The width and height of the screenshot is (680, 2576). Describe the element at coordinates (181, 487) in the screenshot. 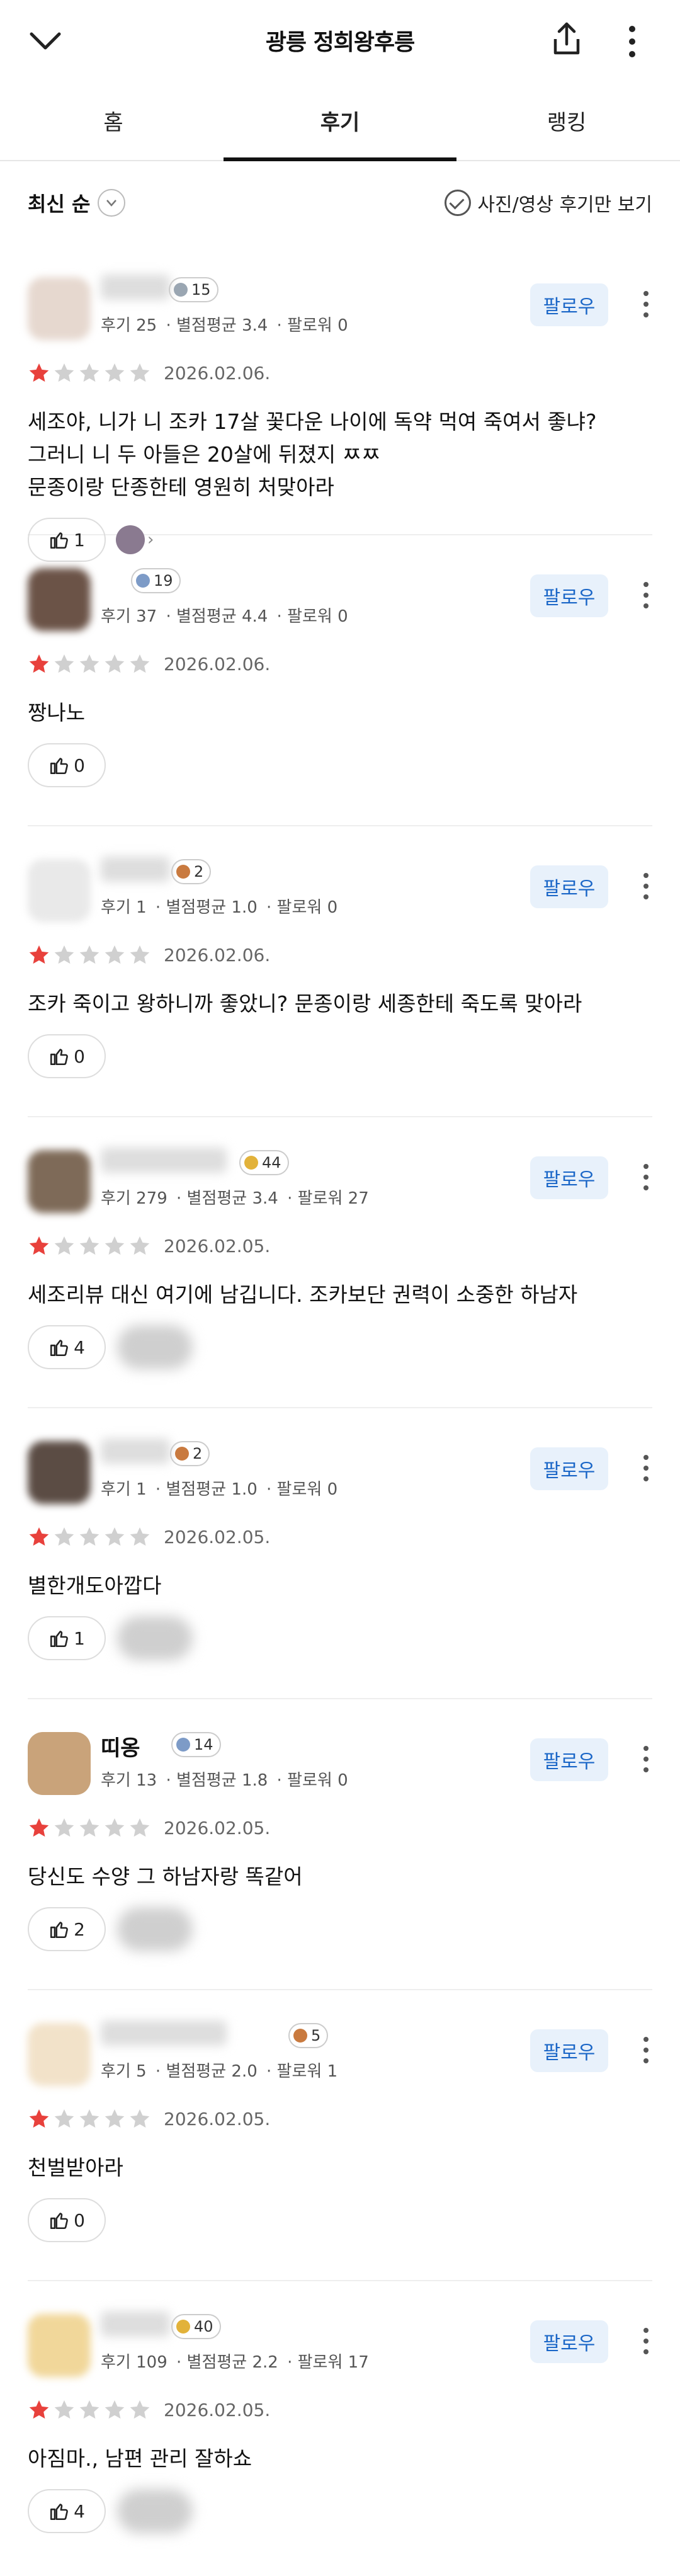

I see `review-text-line: 문종이랑 단종한테 영원히 처맞아라` at that location.